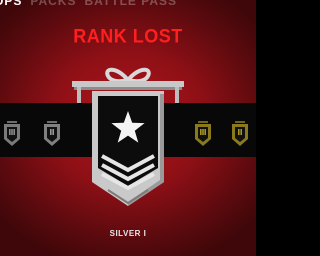 This screenshot has width=320, height=256. I want to click on tab-packs: PACKS, so click(53, 4).